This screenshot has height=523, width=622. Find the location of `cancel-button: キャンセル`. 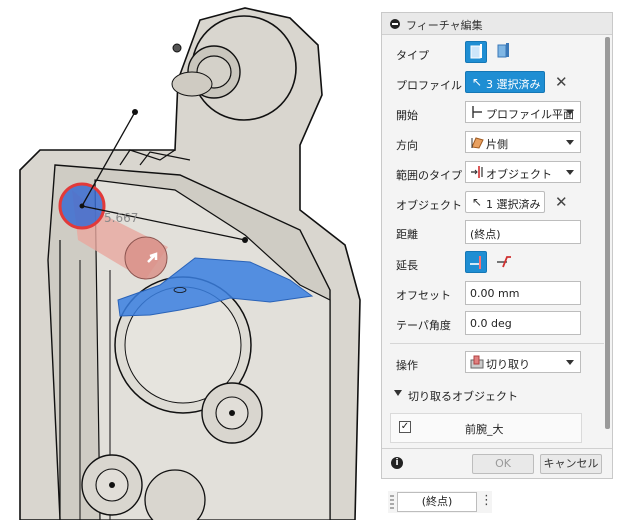

cancel-button: キャンセル is located at coordinates (571, 464).